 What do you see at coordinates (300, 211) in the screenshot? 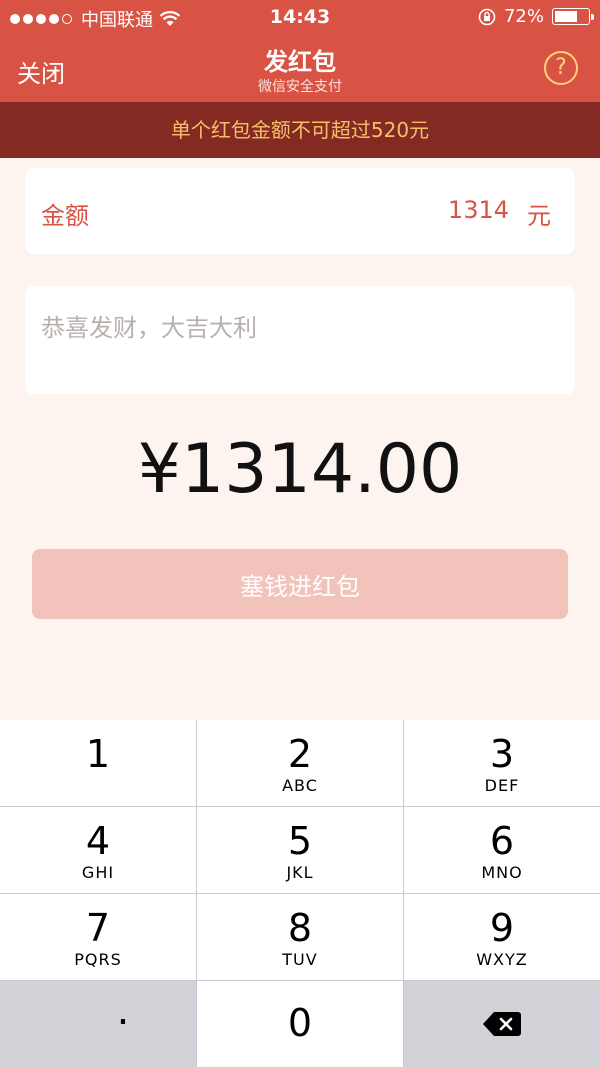
I see `amount-field: 金额 1314 元` at bounding box center [300, 211].